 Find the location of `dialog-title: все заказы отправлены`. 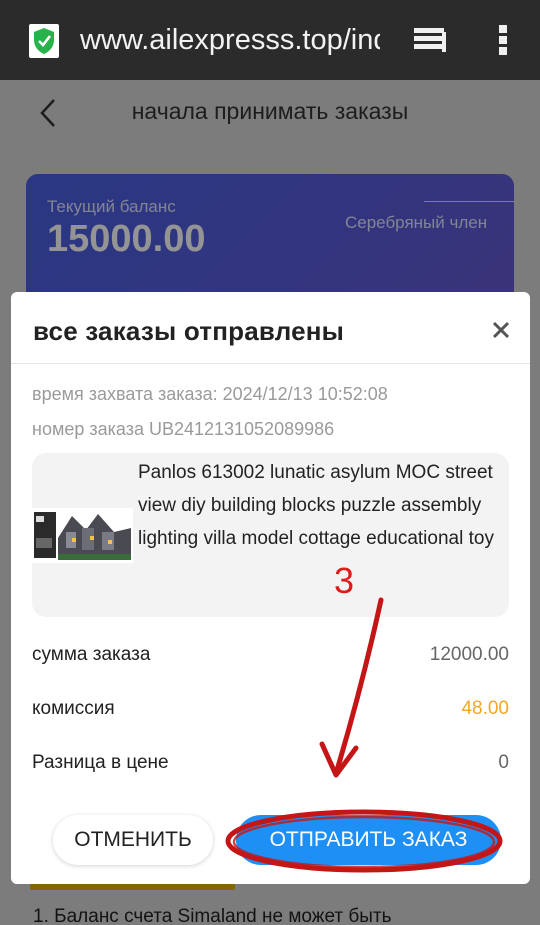

dialog-title: все заказы отправлены is located at coordinates (189, 331).